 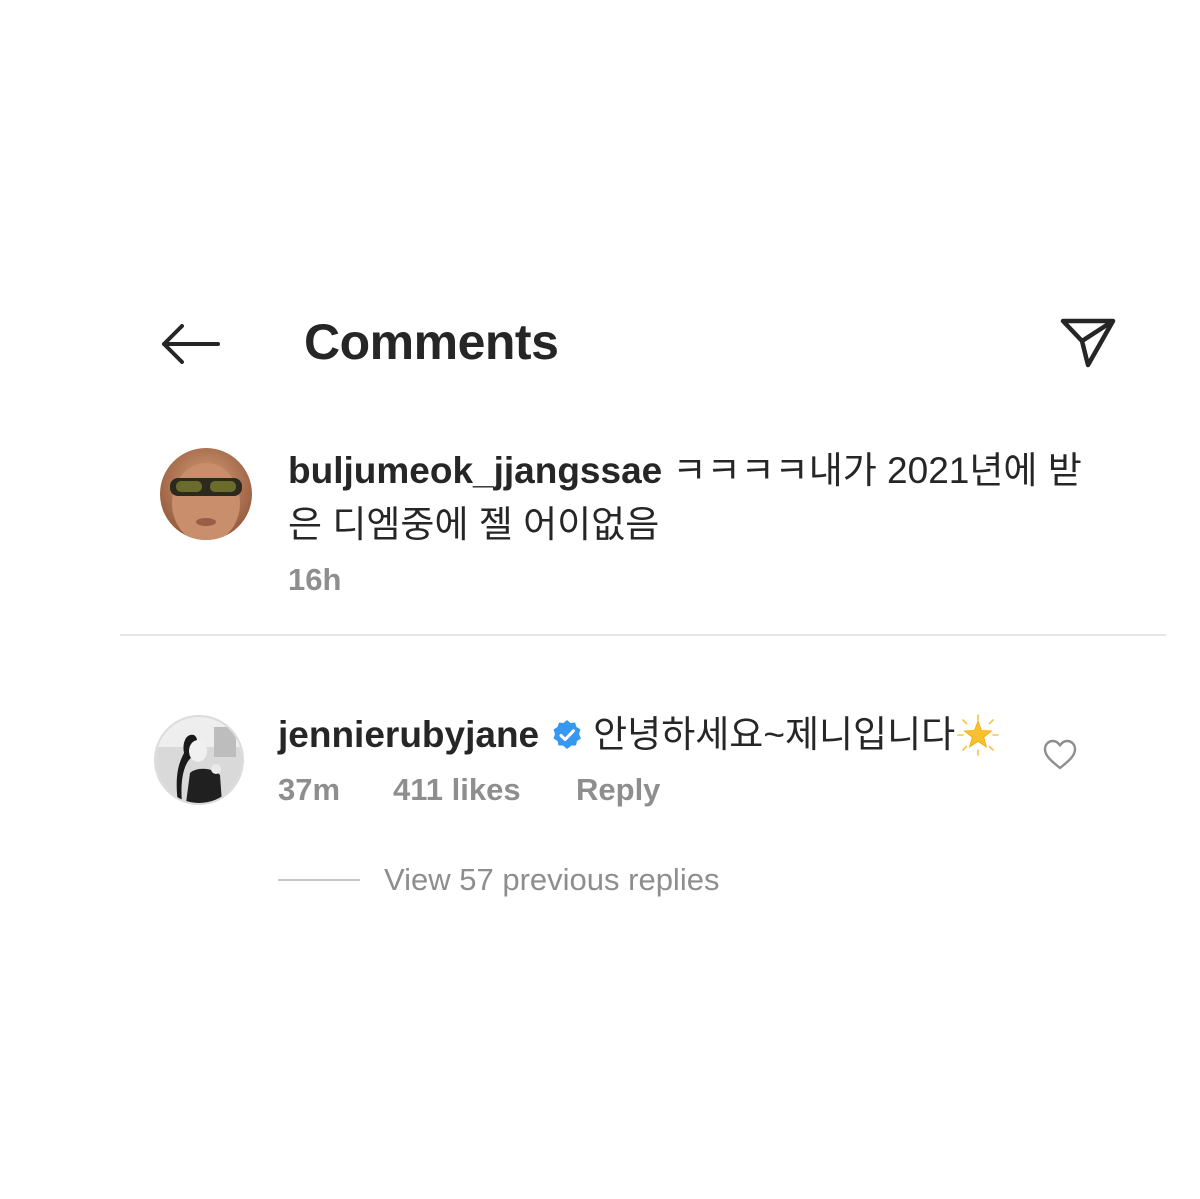 I want to click on comments-header: Comments, so click(x=600, y=342).